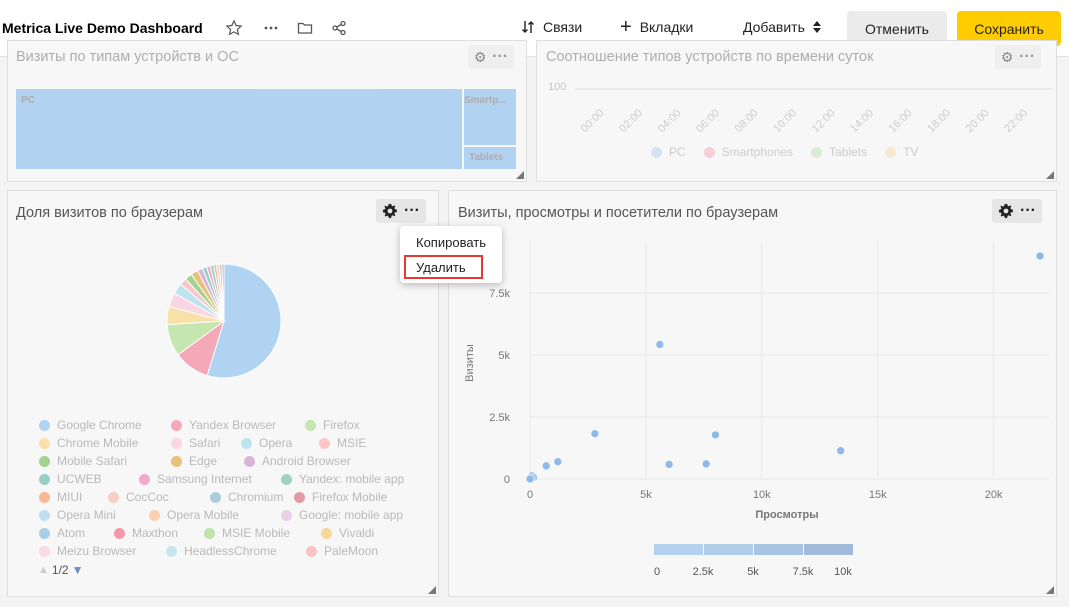  I want to click on legend-item: Meizu Browser, so click(87, 551).